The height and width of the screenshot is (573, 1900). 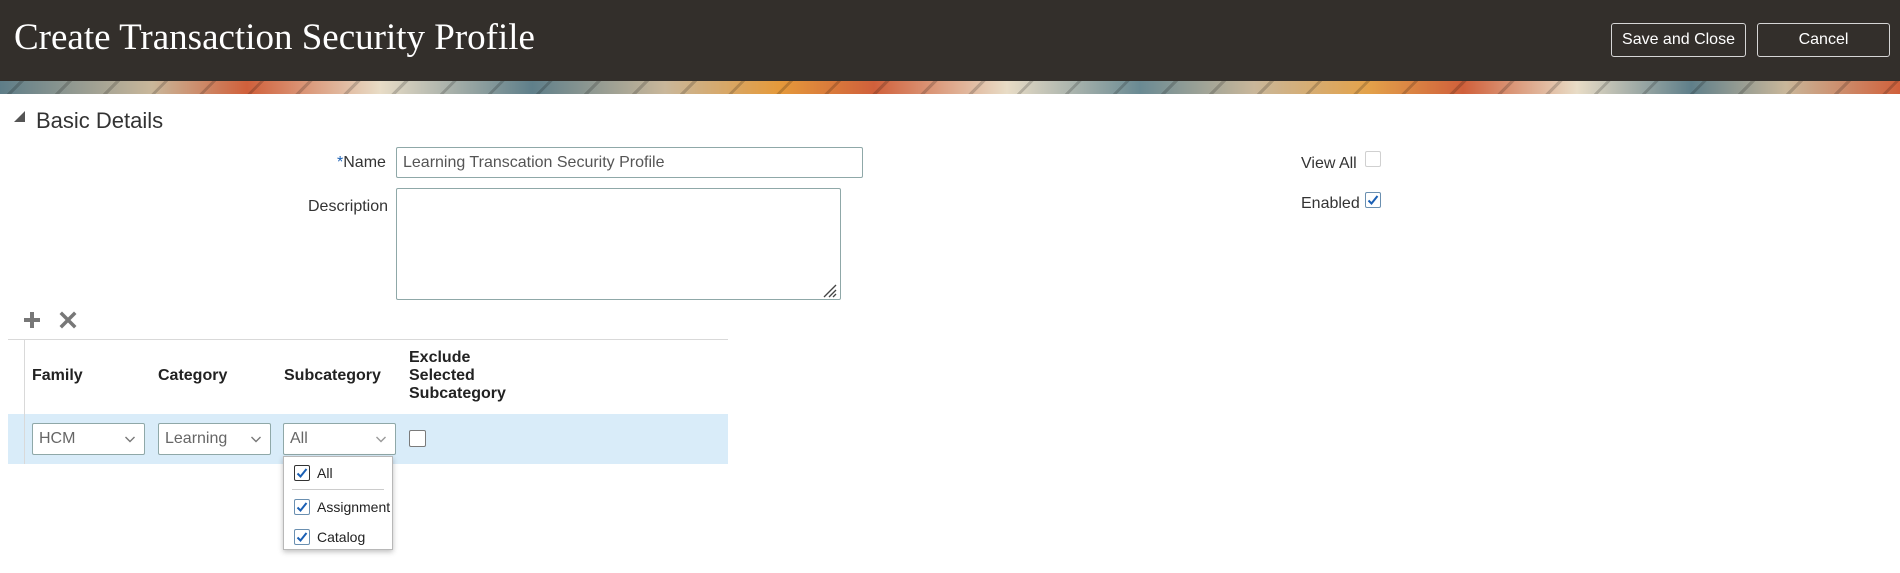 What do you see at coordinates (57, 375) in the screenshot?
I see `column-header-family: Family` at bounding box center [57, 375].